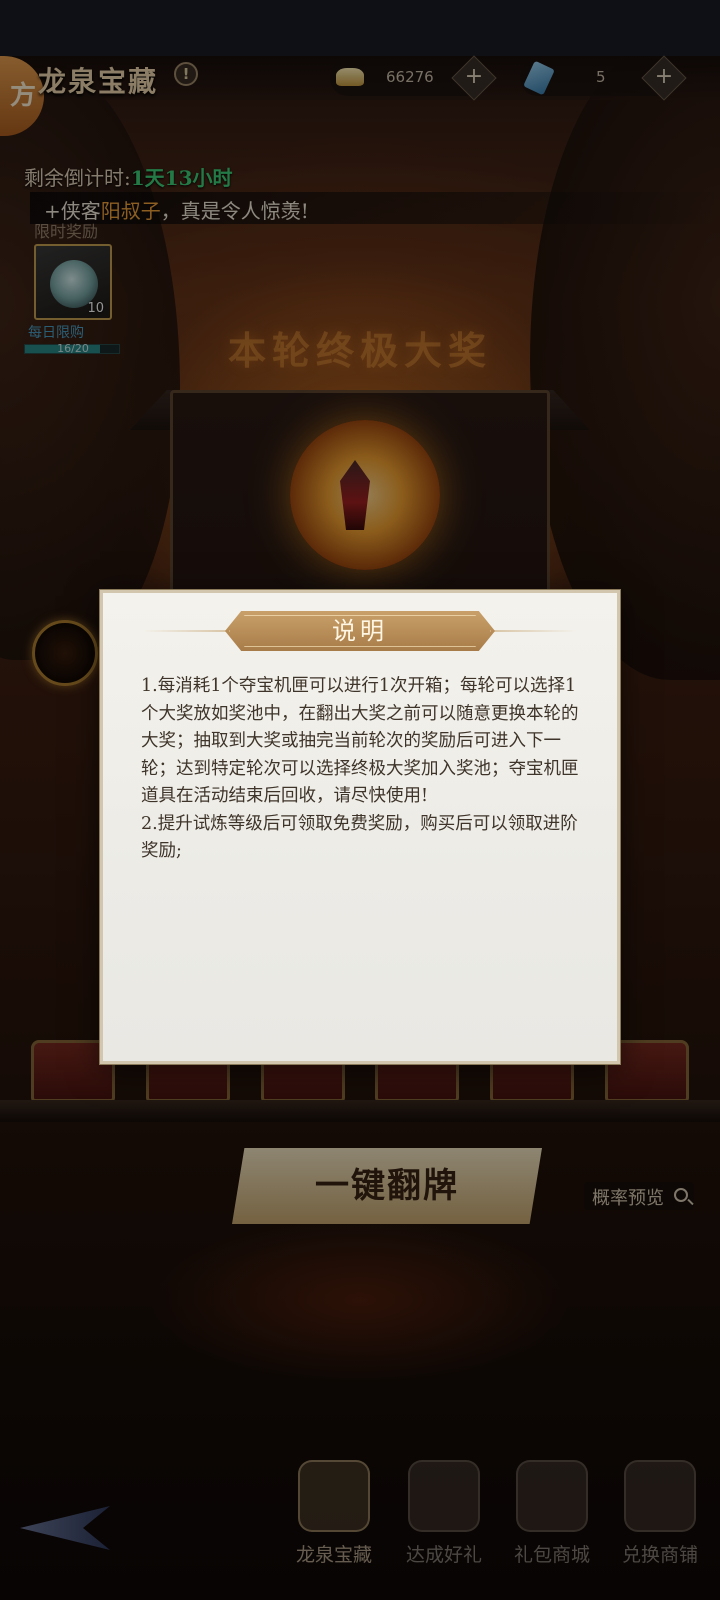 This screenshot has height=1600, width=720. What do you see at coordinates (359, 837) in the screenshot?
I see `rule-paragraph: 2.提升试炼等级后可领取免费奖励，购买后可以领取进阶奖励;` at bounding box center [359, 837].